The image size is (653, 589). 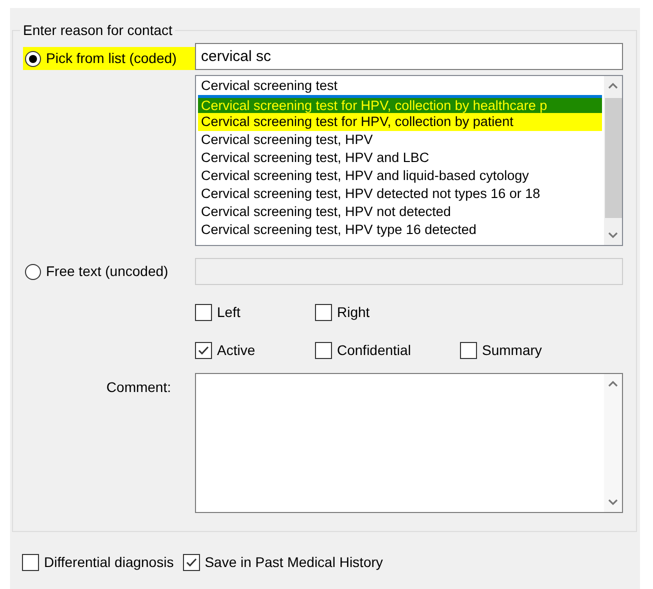 I want to click on list-item: Cervical screening test, HPV and liquid-based cytology, so click(x=400, y=176).